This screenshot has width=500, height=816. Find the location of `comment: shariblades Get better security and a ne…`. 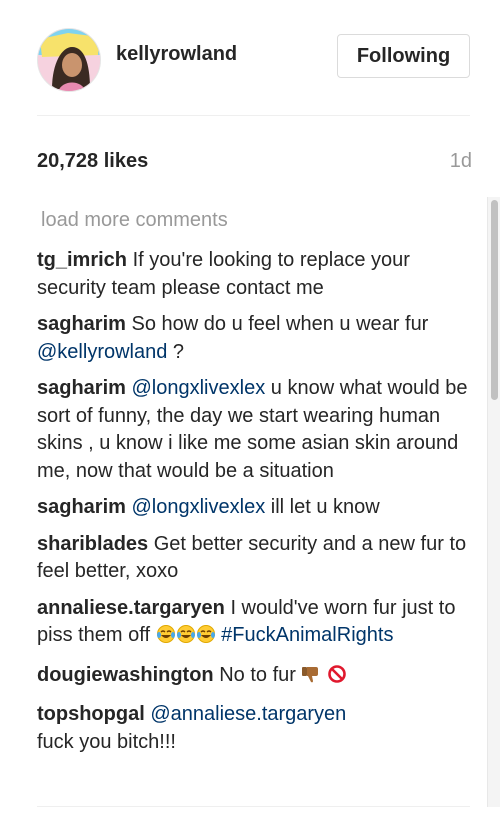

comment: shariblades Get better security and a ne… is located at coordinates (257, 558).